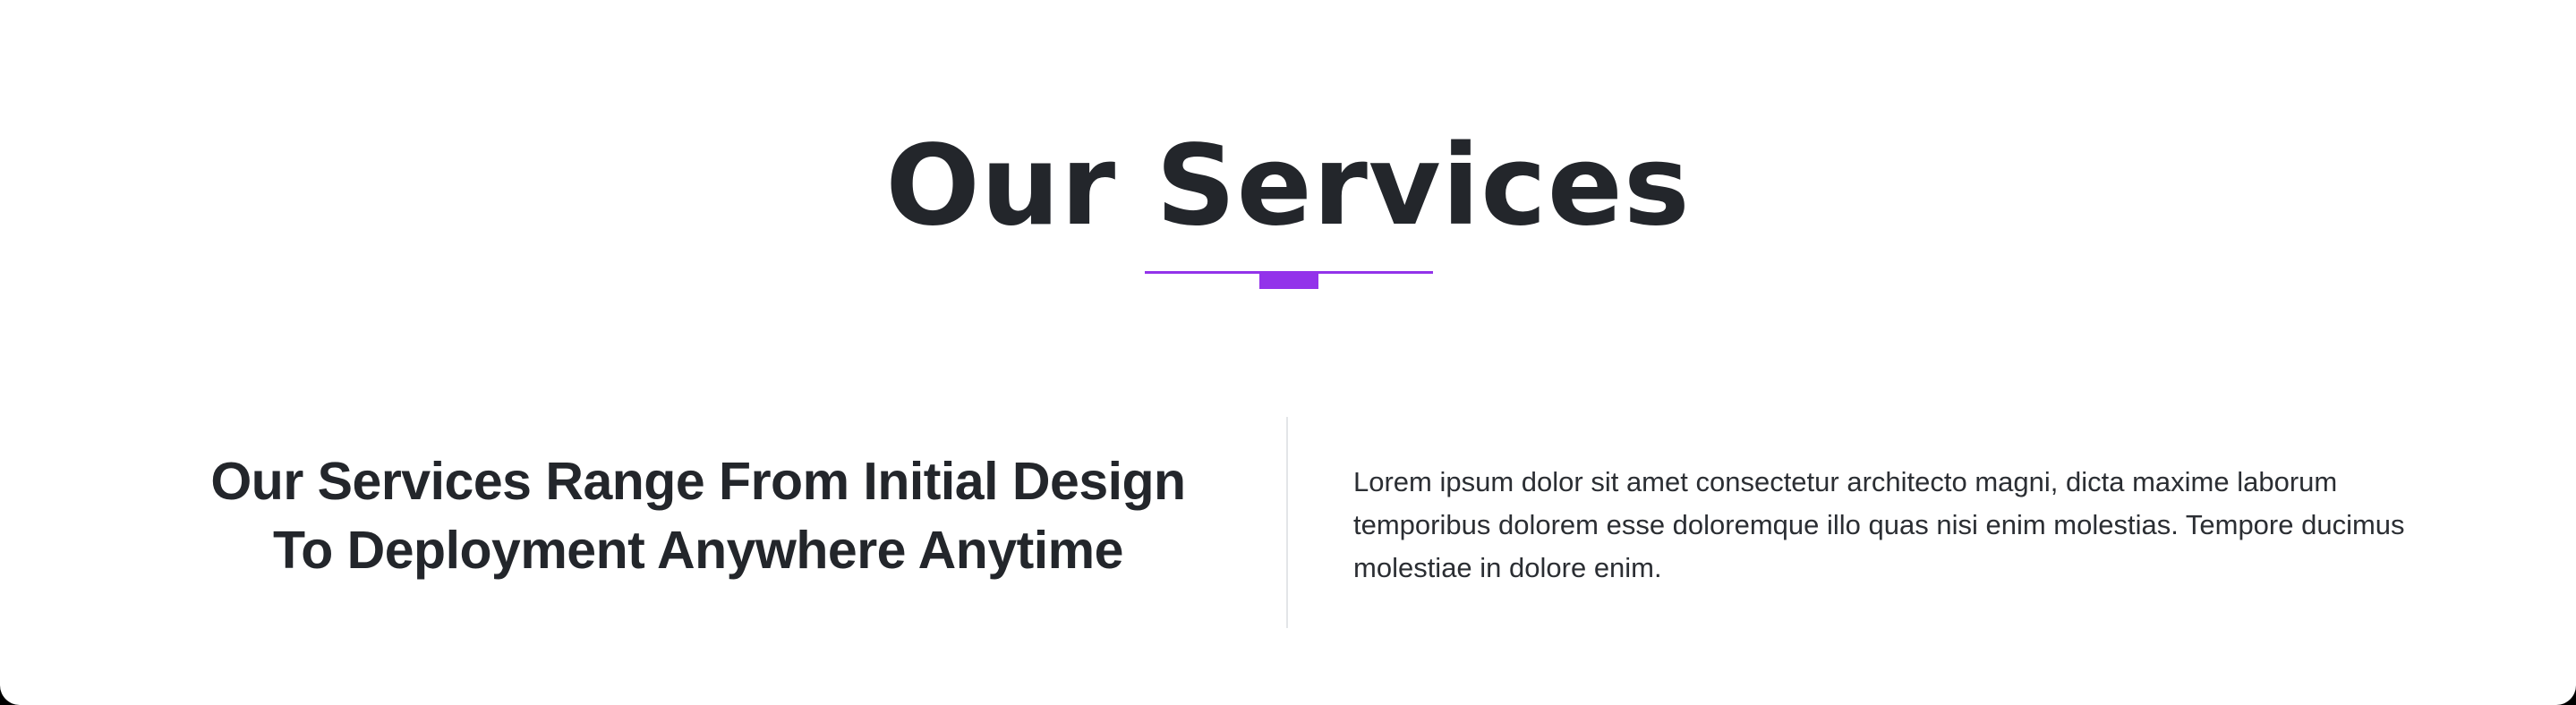 The image size is (2576, 705). What do you see at coordinates (1287, 522) in the screenshot?
I see `vertical-divider` at bounding box center [1287, 522].